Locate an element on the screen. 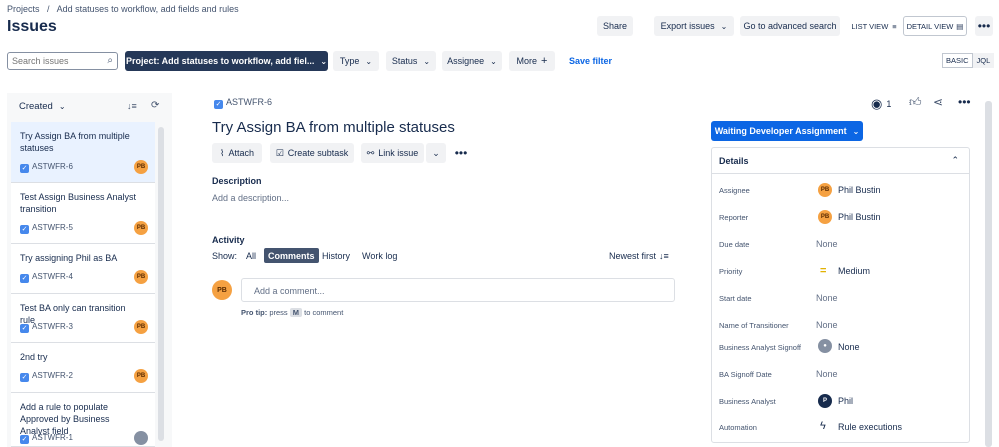  activity-tab-all: All is located at coordinates (251, 255).